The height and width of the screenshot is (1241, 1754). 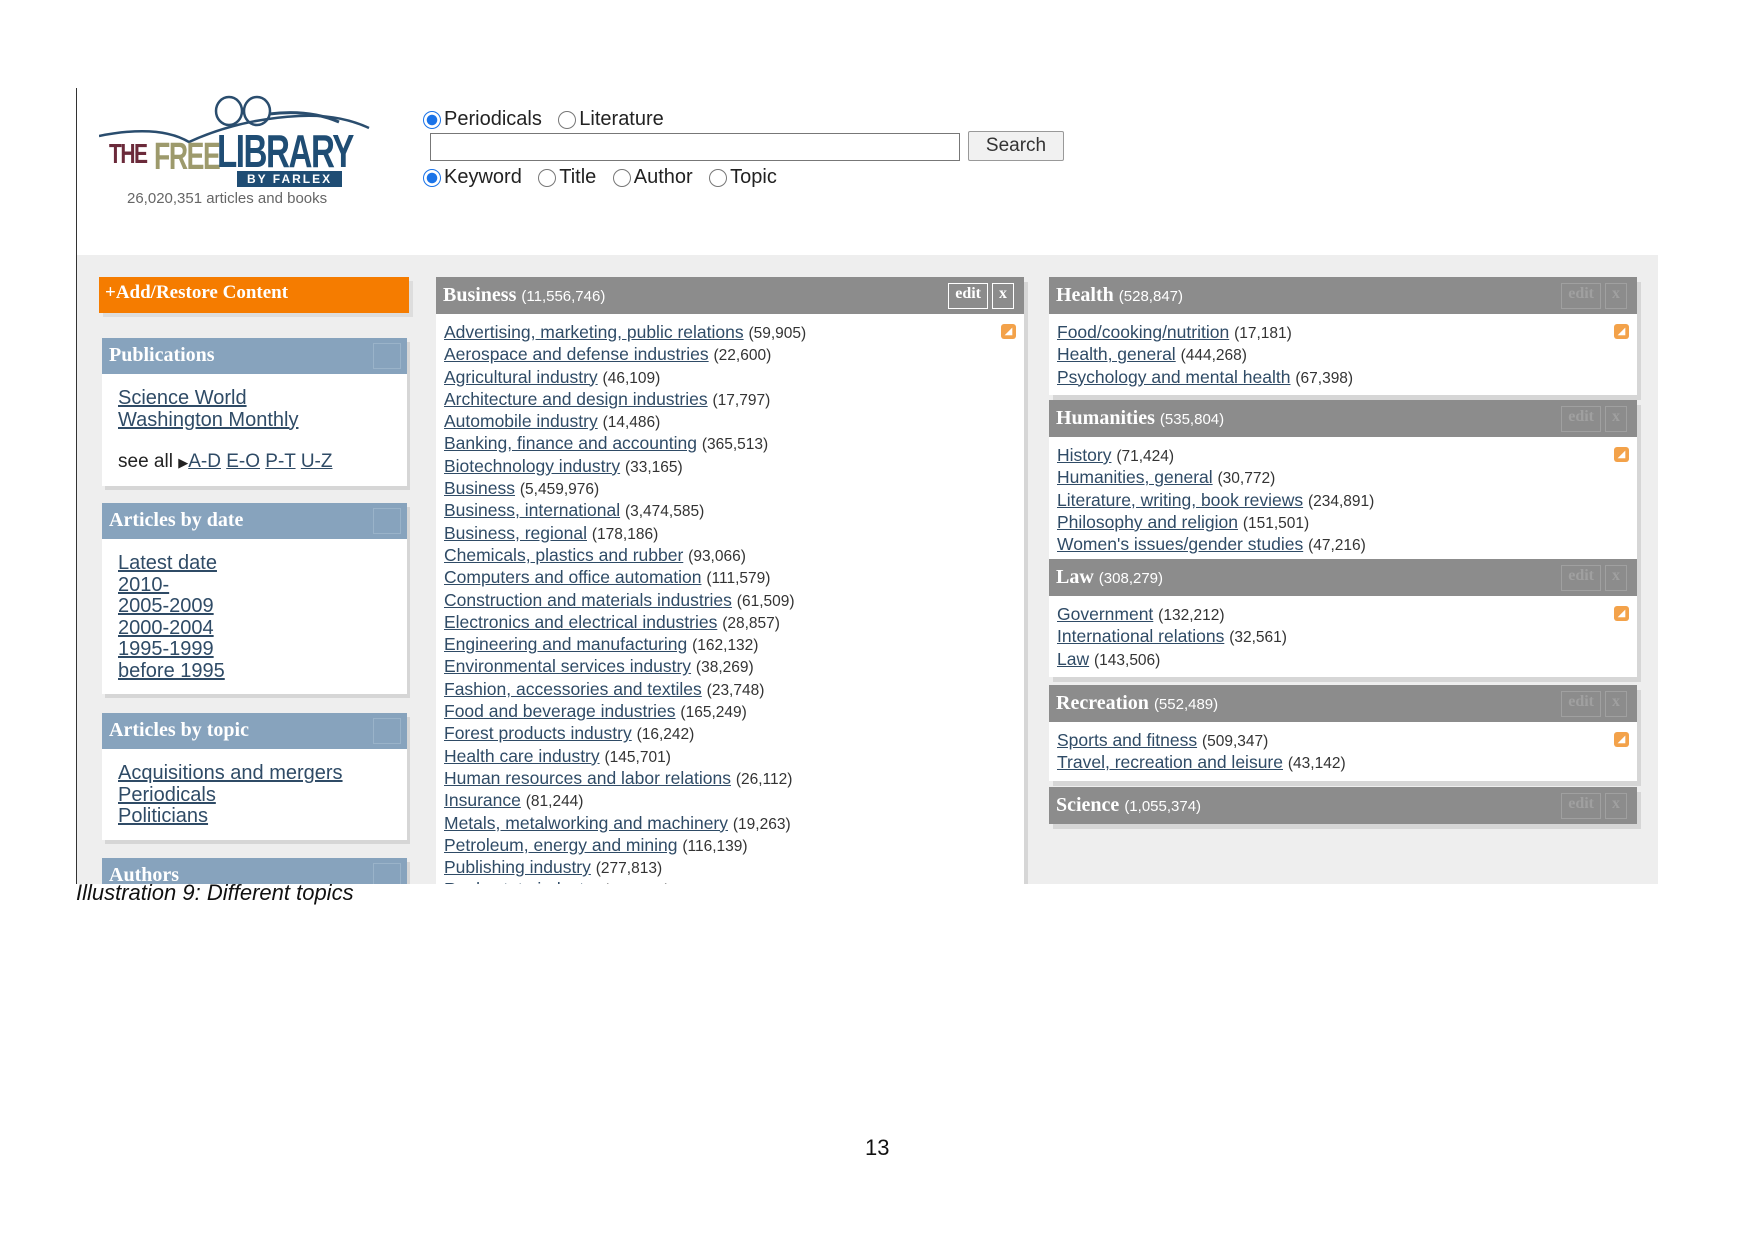 I want to click on panel-count: (535,804), so click(x=1192, y=419).